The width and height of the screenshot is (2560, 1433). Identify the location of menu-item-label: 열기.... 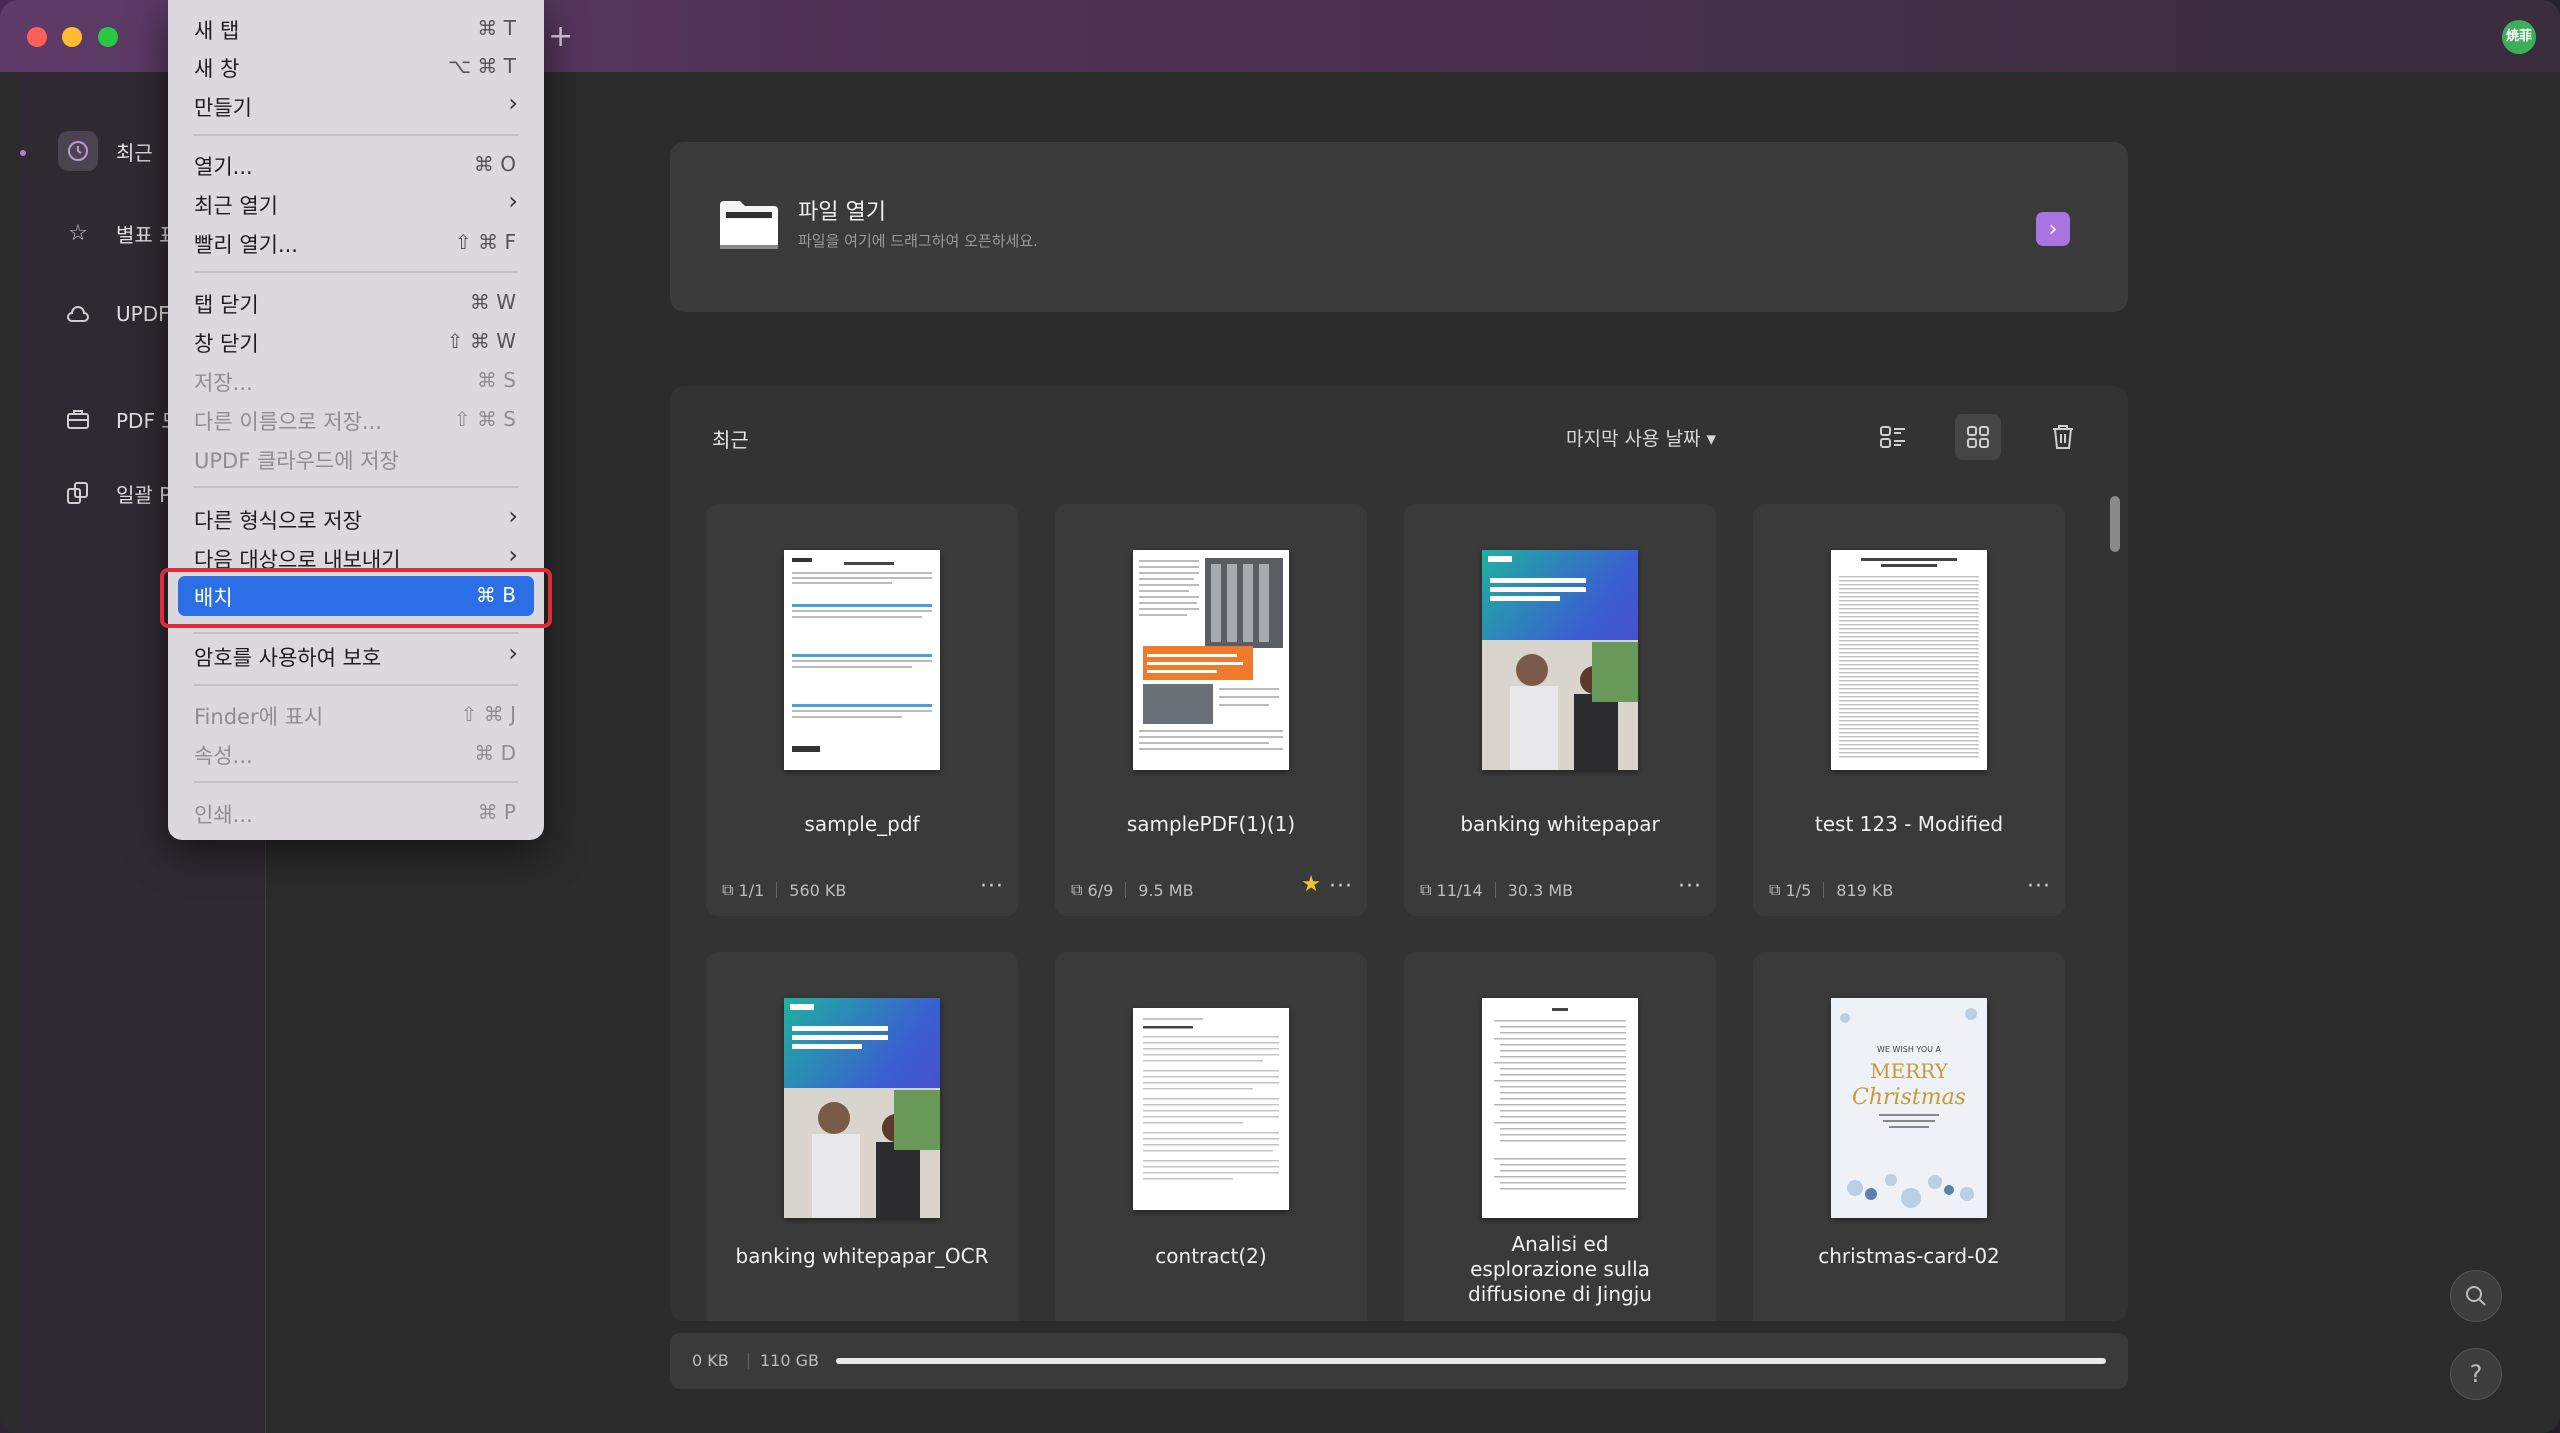
(223, 167).